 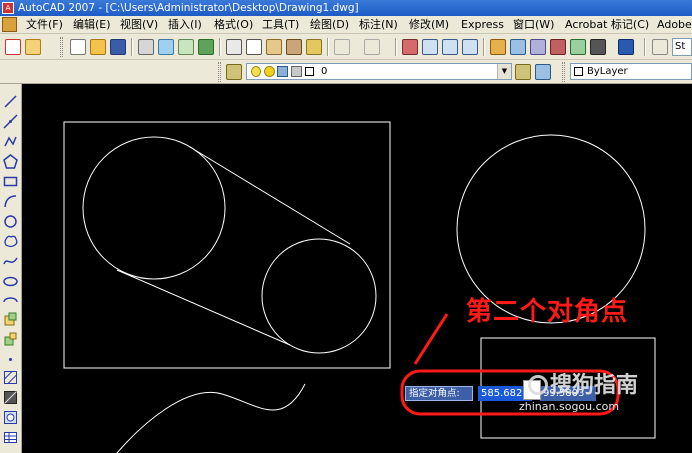 What do you see at coordinates (10, 181) in the screenshot?
I see `rectangle-icon` at bounding box center [10, 181].